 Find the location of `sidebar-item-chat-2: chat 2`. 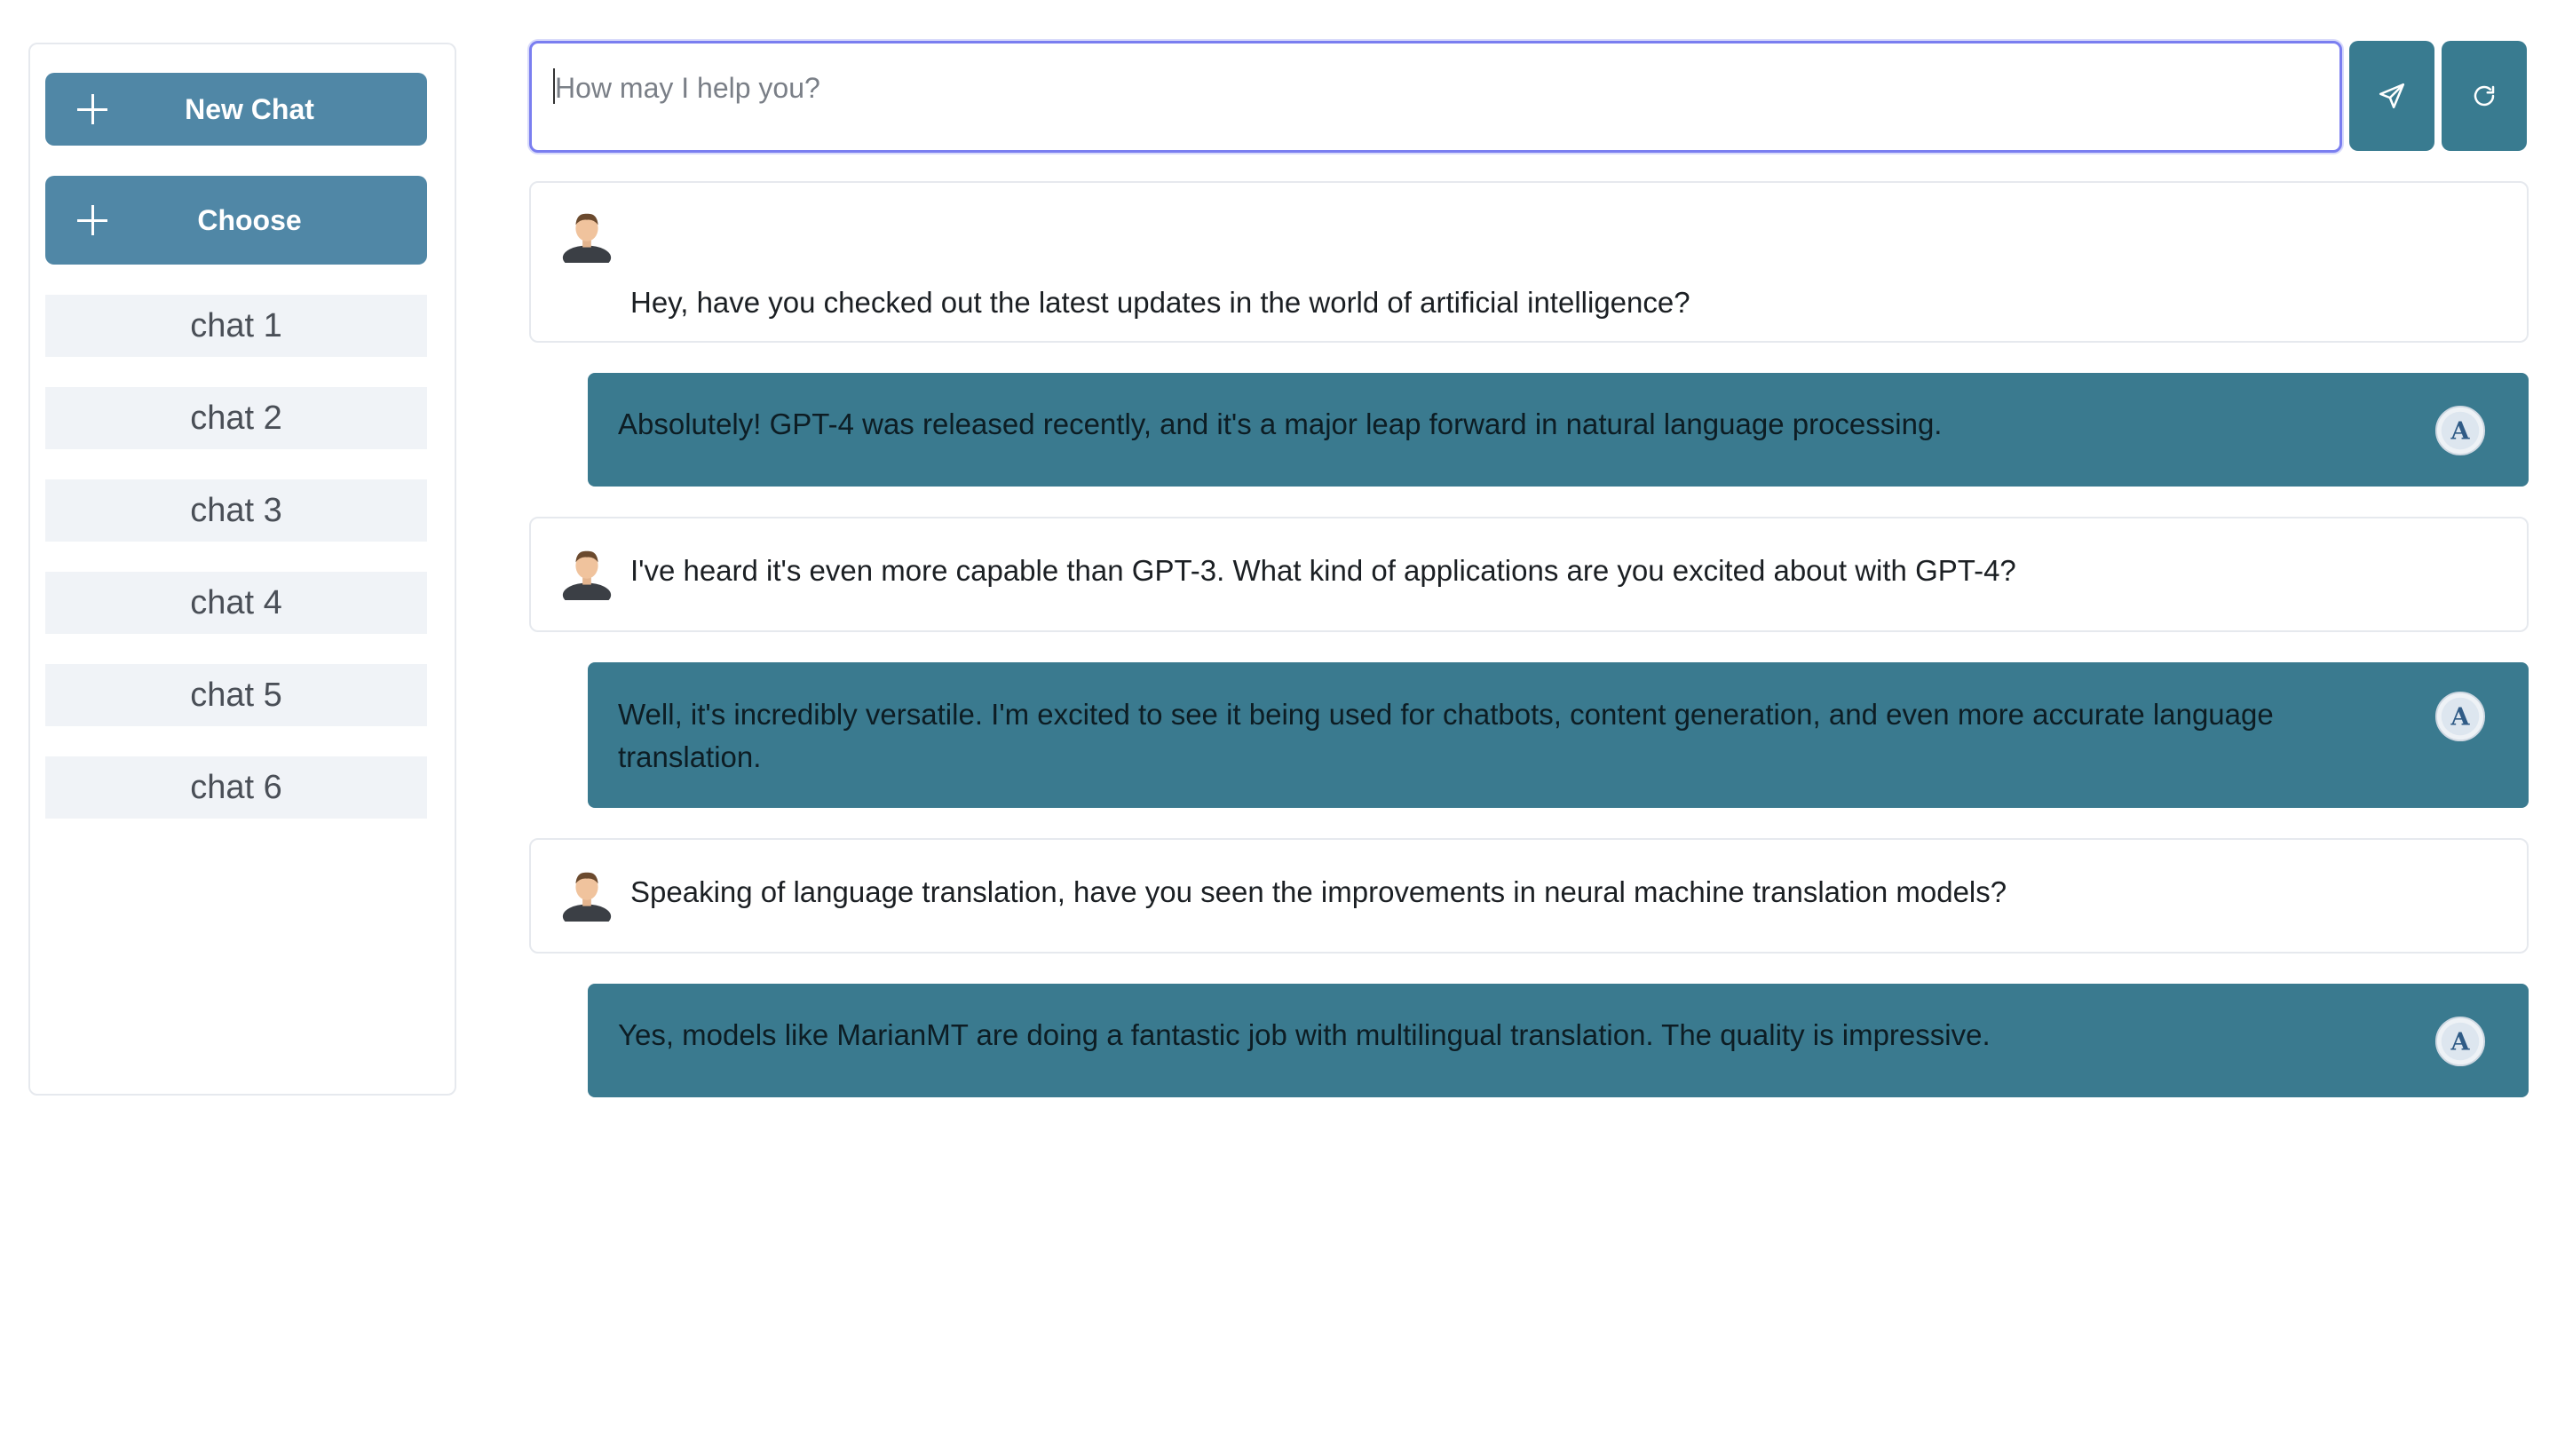

sidebar-item-chat-2: chat 2 is located at coordinates (236, 418).